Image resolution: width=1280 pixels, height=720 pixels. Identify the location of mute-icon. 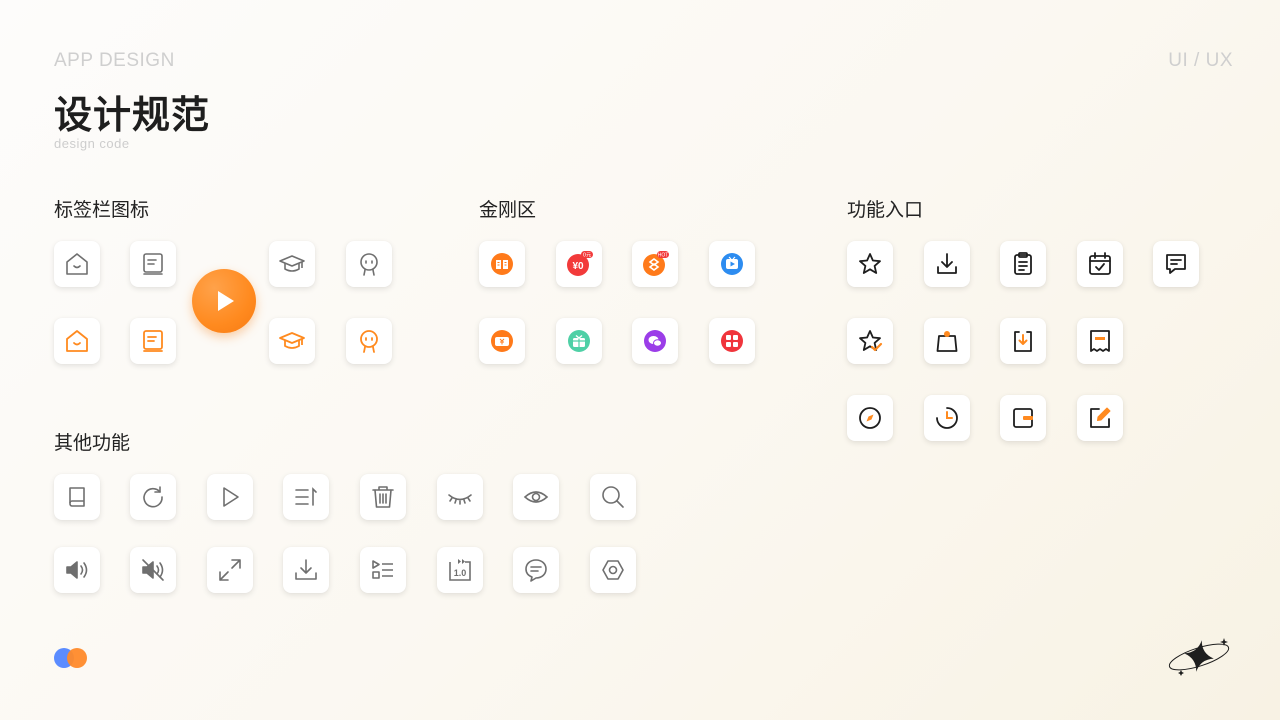
(153, 570).